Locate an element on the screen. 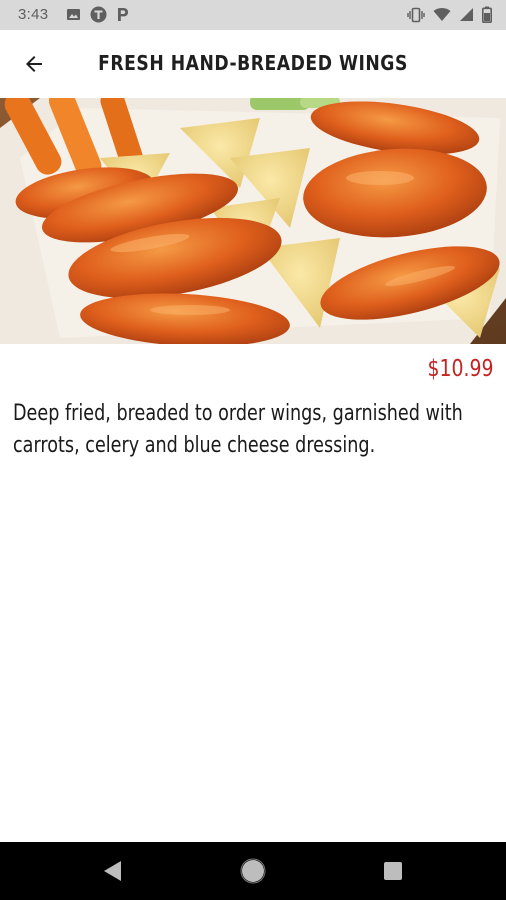 The height and width of the screenshot is (900, 506). status-time: 3:43 is located at coordinates (33, 14).